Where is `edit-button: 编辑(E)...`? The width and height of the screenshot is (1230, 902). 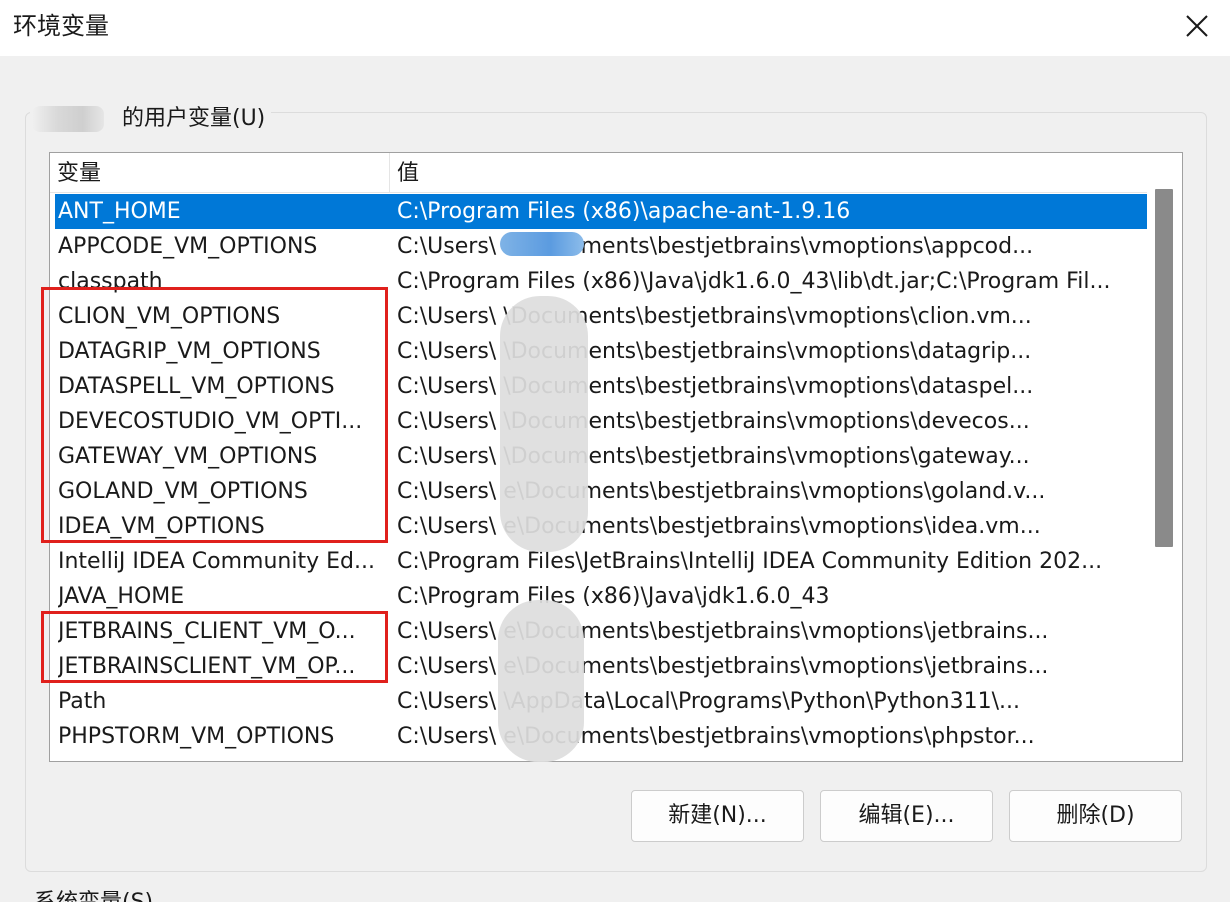
edit-button: 编辑(E)... is located at coordinates (906, 816).